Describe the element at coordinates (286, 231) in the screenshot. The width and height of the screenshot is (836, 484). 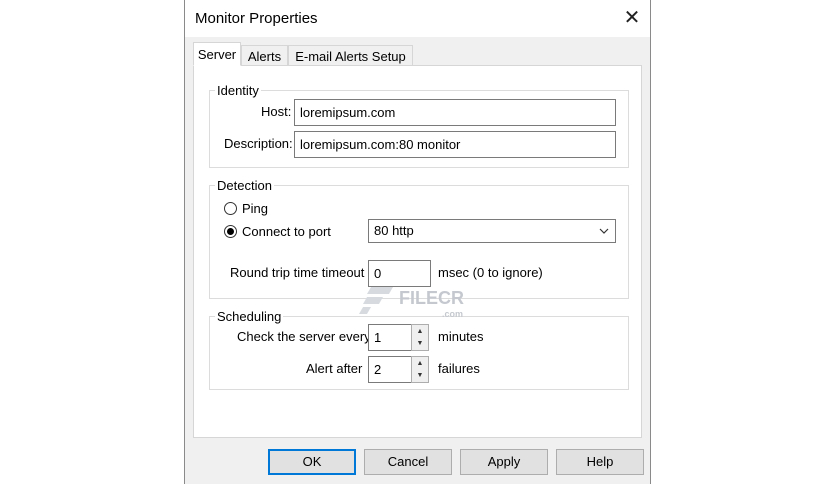
I see `connect-to-port-label: Connect to port` at that location.